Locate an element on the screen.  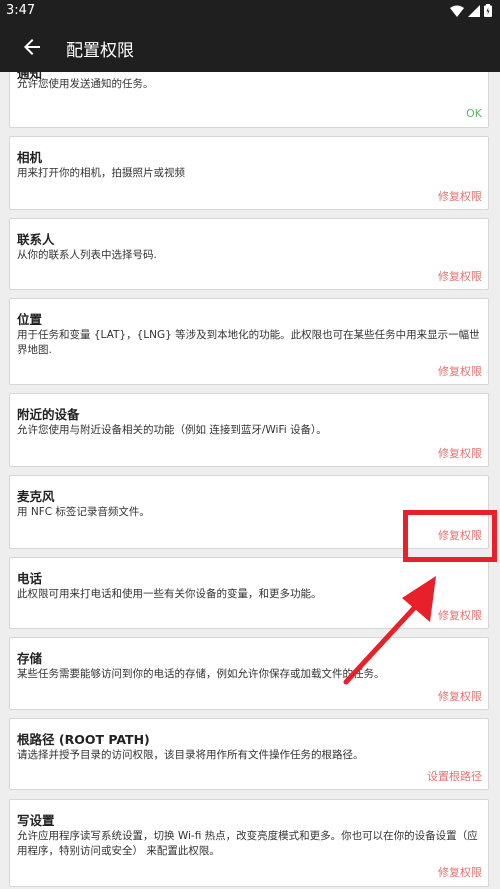
back-arrow-icon is located at coordinates (32, 47).